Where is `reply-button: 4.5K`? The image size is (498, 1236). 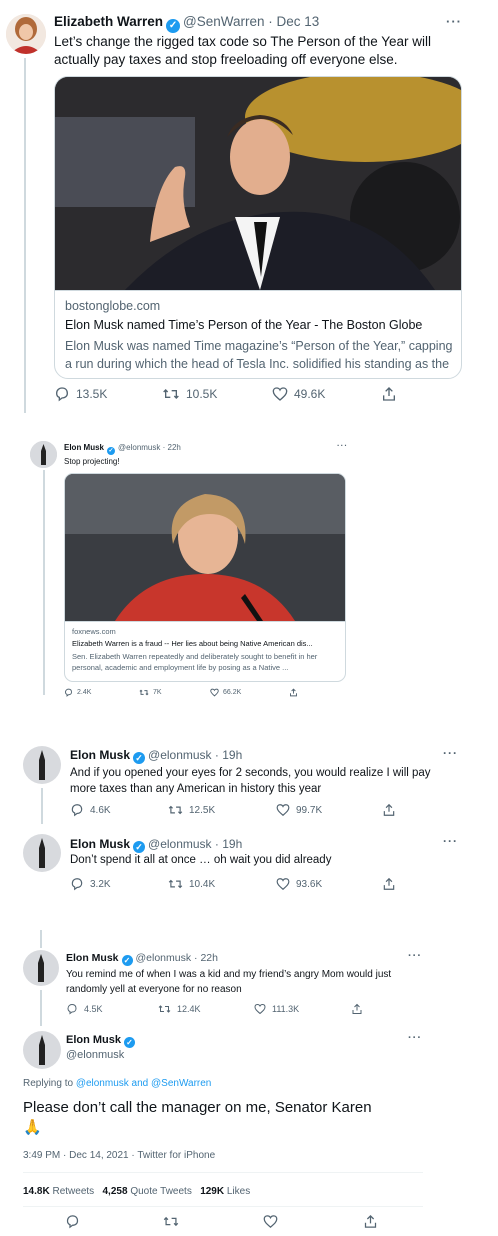
reply-button: 4.5K is located at coordinates (84, 1009).